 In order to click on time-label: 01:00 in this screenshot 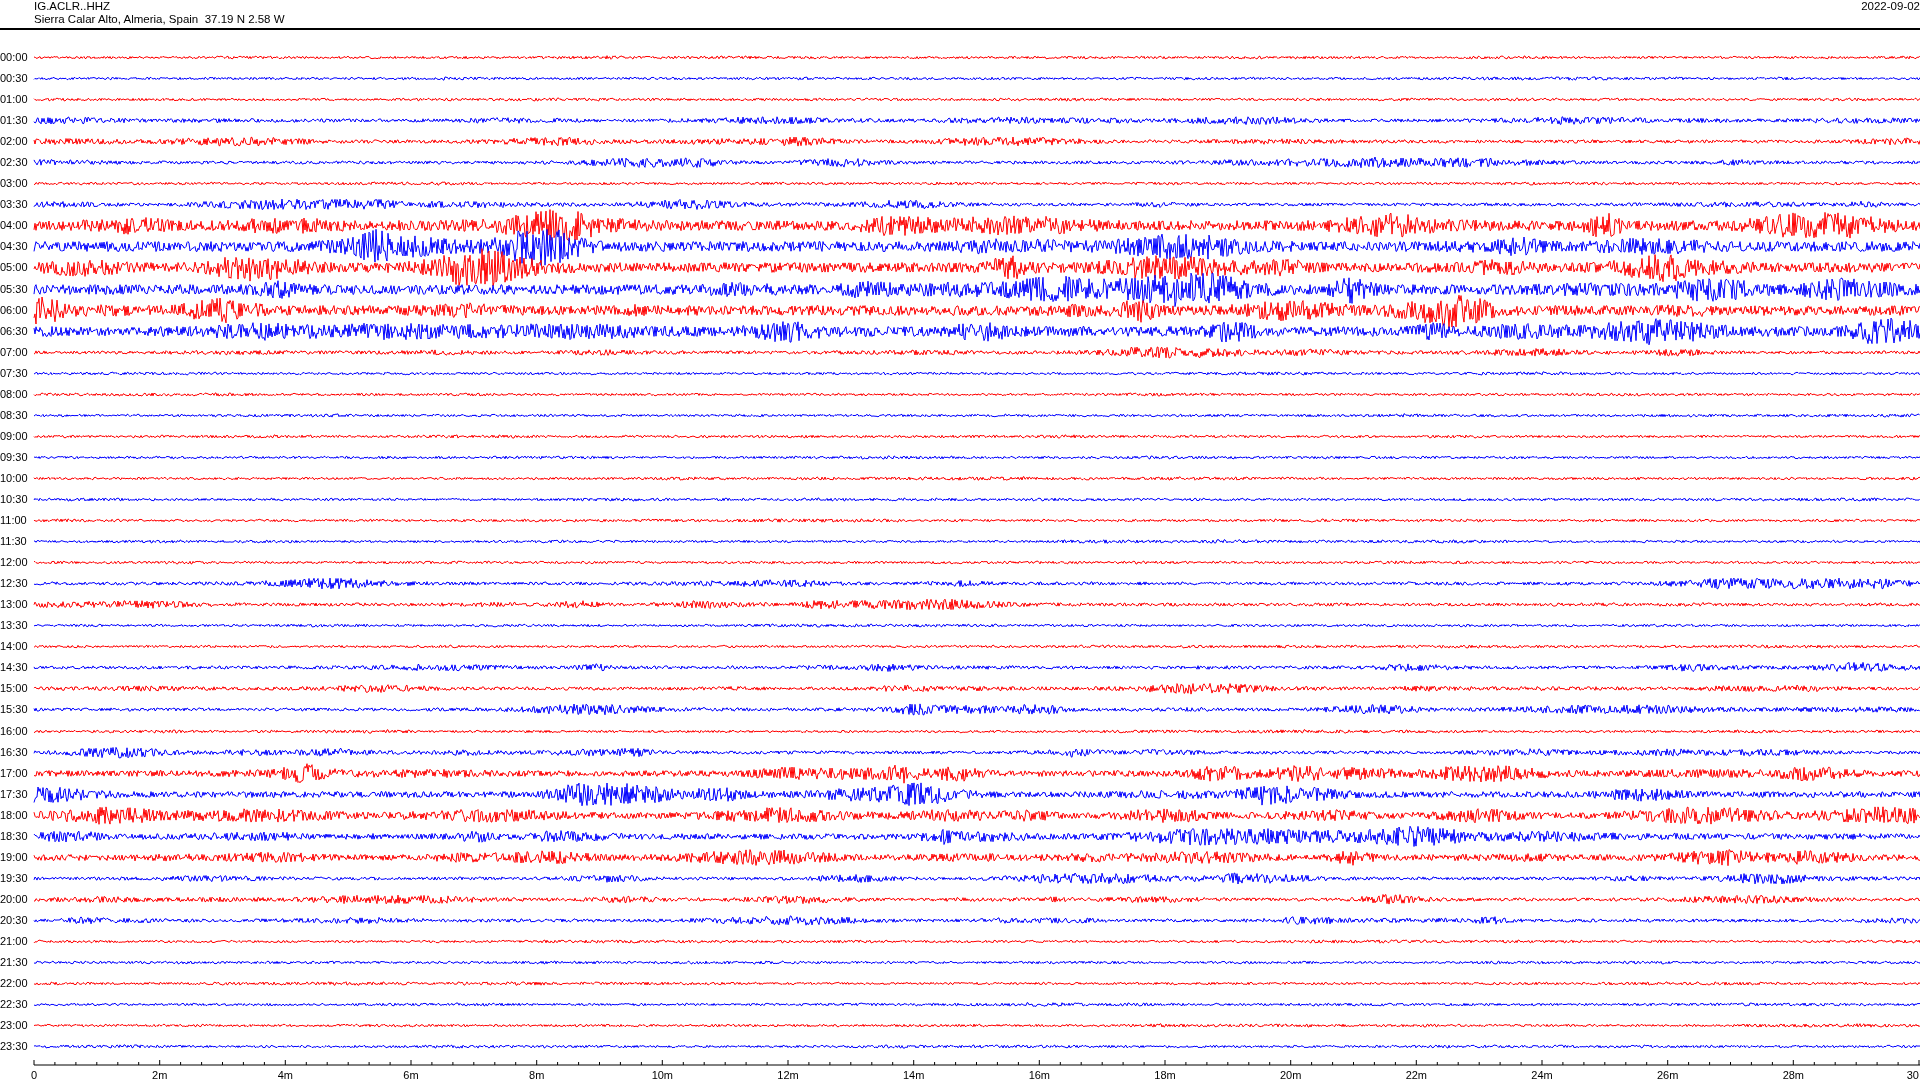, I will do `click(14, 100)`.